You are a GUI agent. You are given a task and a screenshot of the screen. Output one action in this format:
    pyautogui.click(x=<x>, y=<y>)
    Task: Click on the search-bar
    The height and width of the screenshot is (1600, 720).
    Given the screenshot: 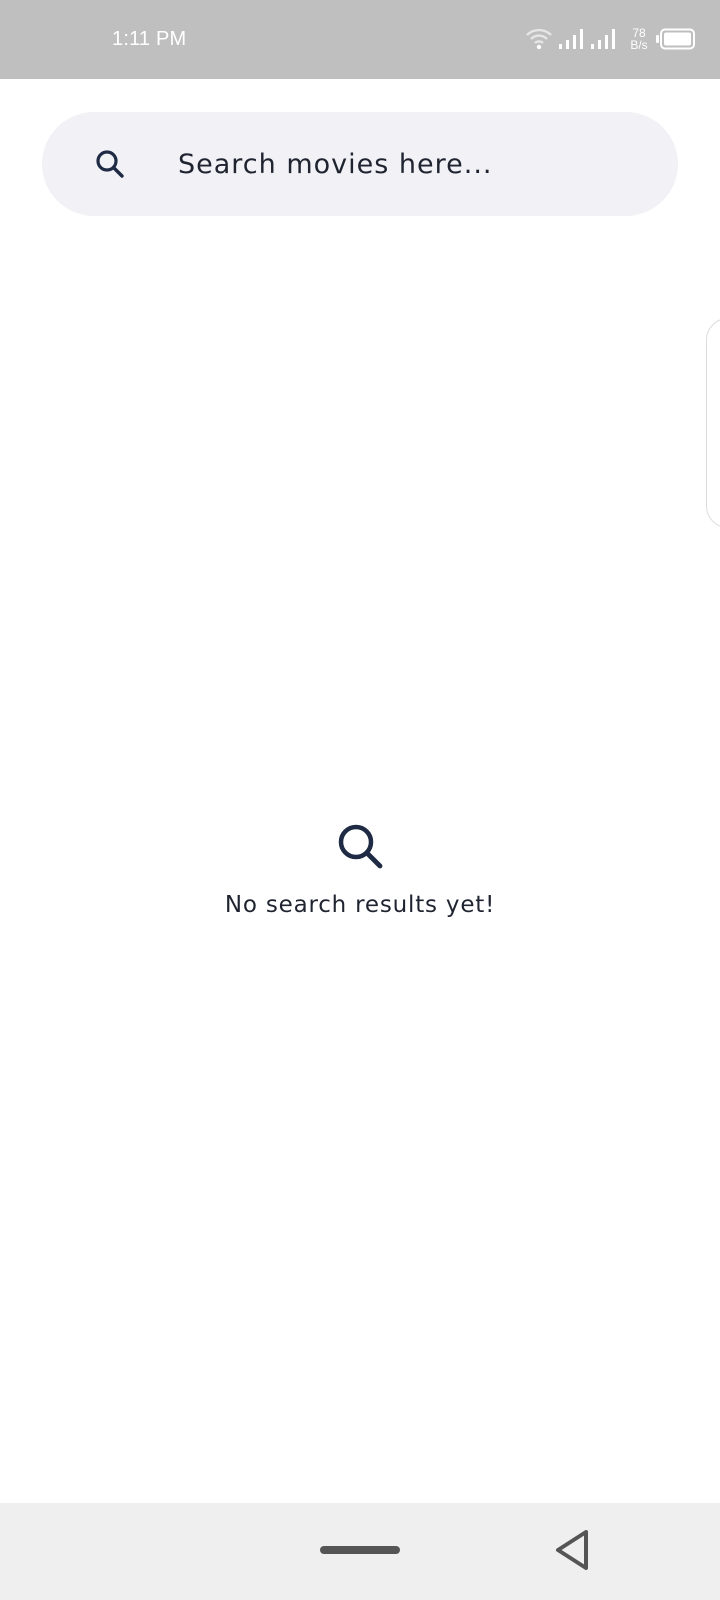 What is the action you would take?
    pyautogui.click(x=360, y=164)
    